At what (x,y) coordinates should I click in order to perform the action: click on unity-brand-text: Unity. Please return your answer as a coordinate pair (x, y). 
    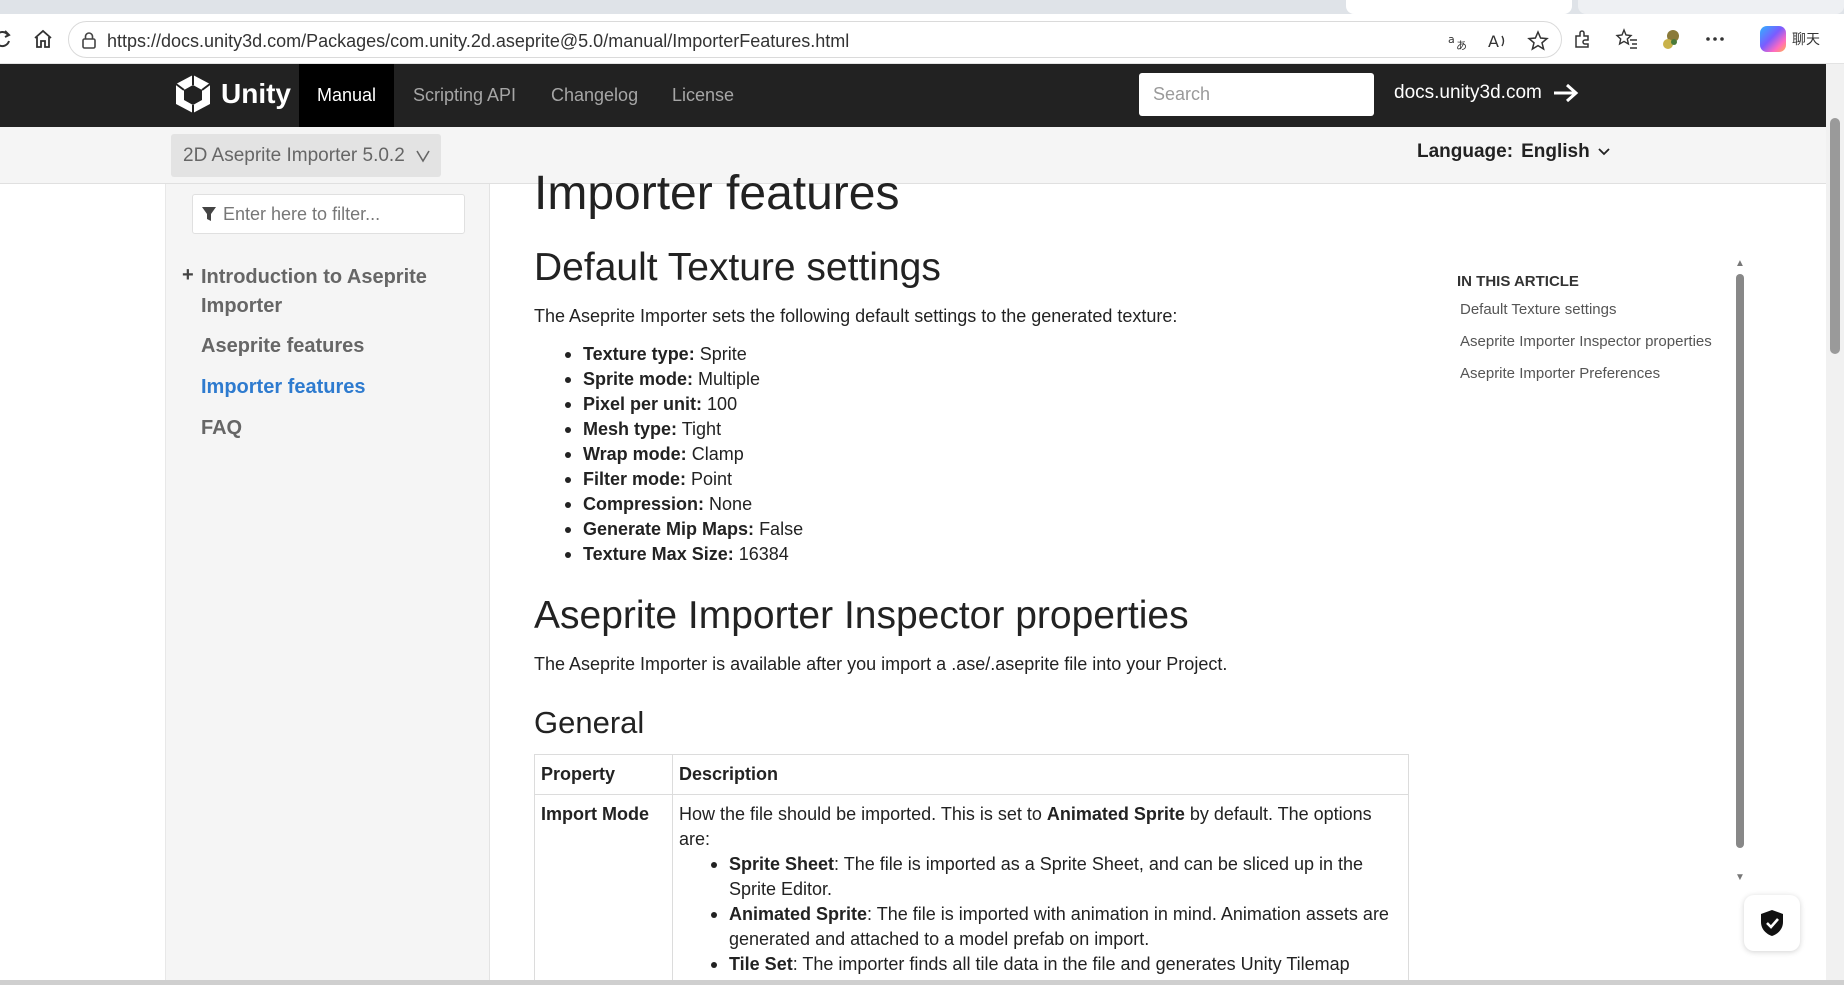
    Looking at the image, I should click on (256, 93).